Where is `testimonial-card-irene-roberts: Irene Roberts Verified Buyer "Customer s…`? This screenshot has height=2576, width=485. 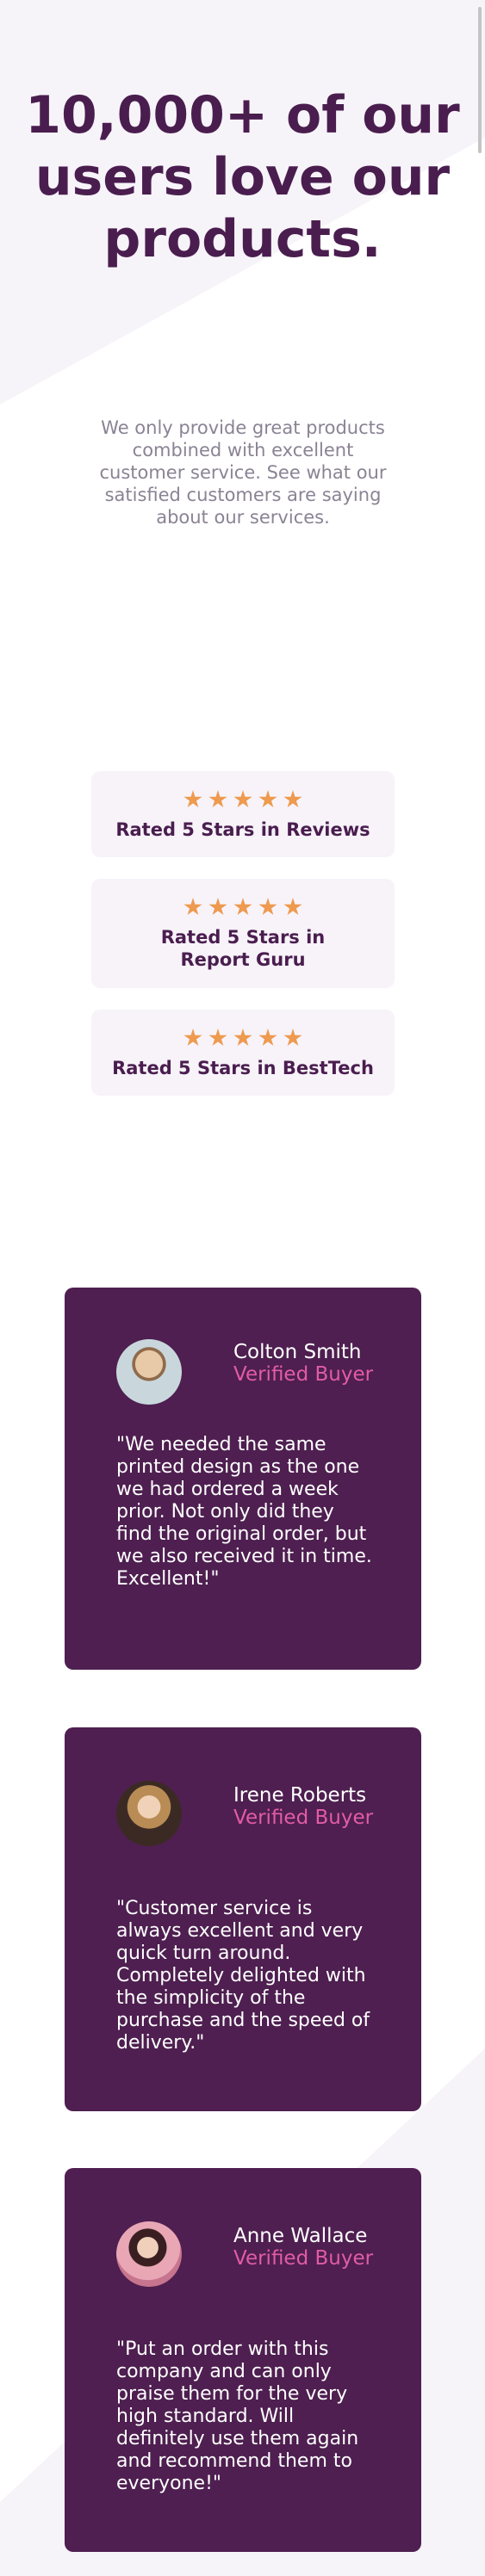 testimonial-card-irene-roberts: Irene Roberts Verified Buyer "Customer s… is located at coordinates (243, 1919).